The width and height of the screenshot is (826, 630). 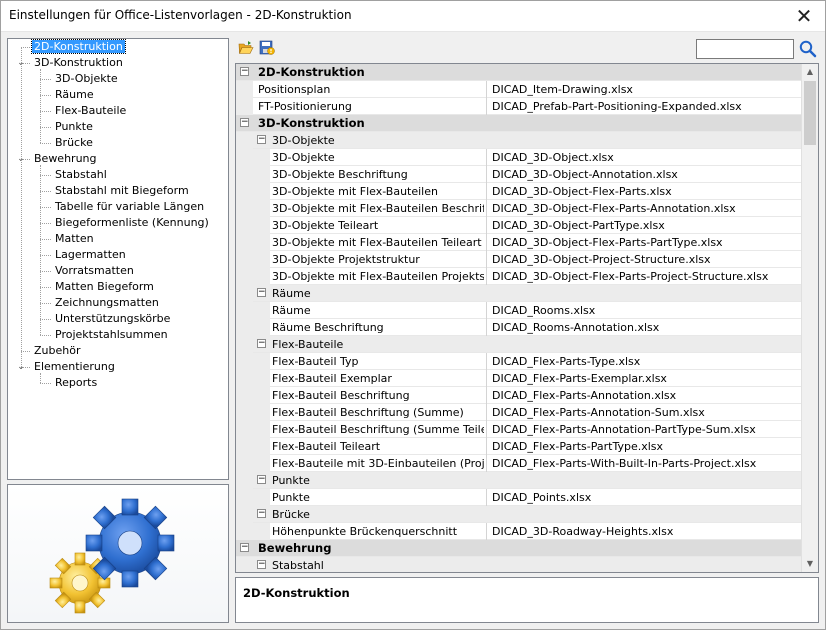 What do you see at coordinates (646, 412) in the screenshot?
I see `property-value: DICAD_Flex-Parts-Annotation-Sum.xlsx` at bounding box center [646, 412].